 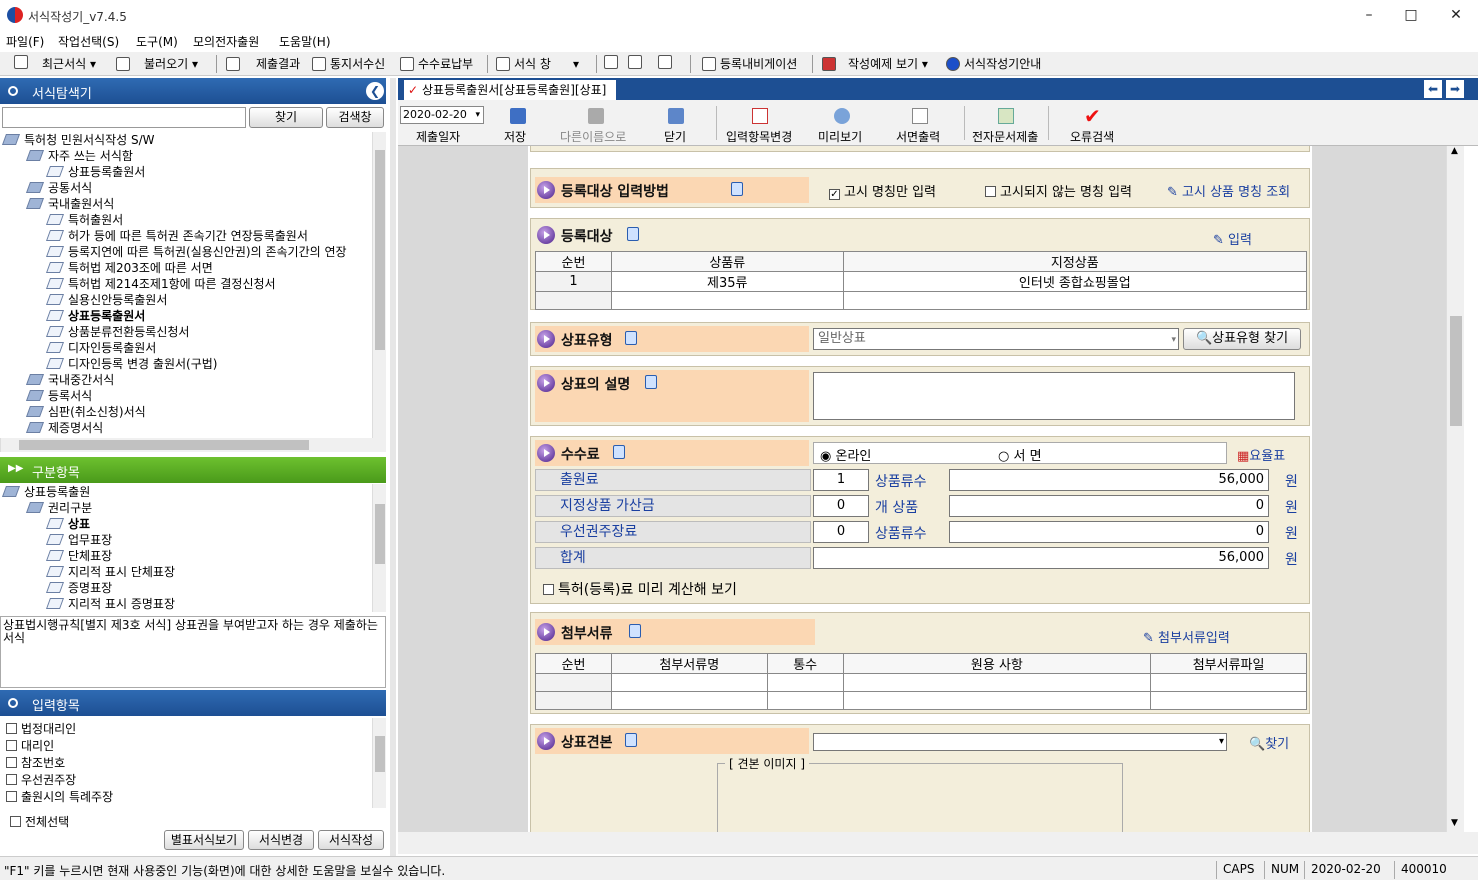 What do you see at coordinates (67, 524) in the screenshot?
I see `category-tree-node: 상표` at bounding box center [67, 524].